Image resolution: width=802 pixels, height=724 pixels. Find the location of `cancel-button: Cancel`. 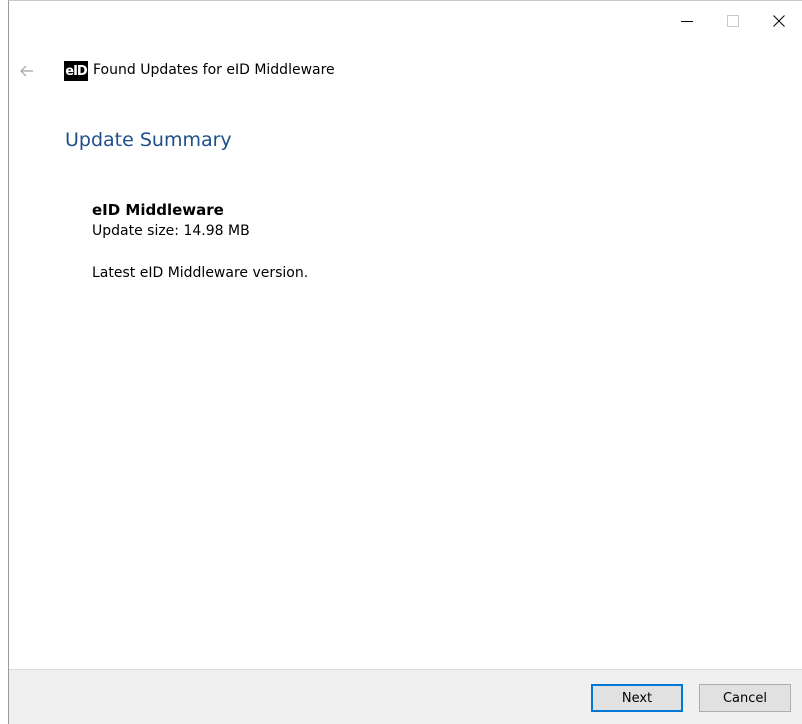

cancel-button: Cancel is located at coordinates (745, 698).